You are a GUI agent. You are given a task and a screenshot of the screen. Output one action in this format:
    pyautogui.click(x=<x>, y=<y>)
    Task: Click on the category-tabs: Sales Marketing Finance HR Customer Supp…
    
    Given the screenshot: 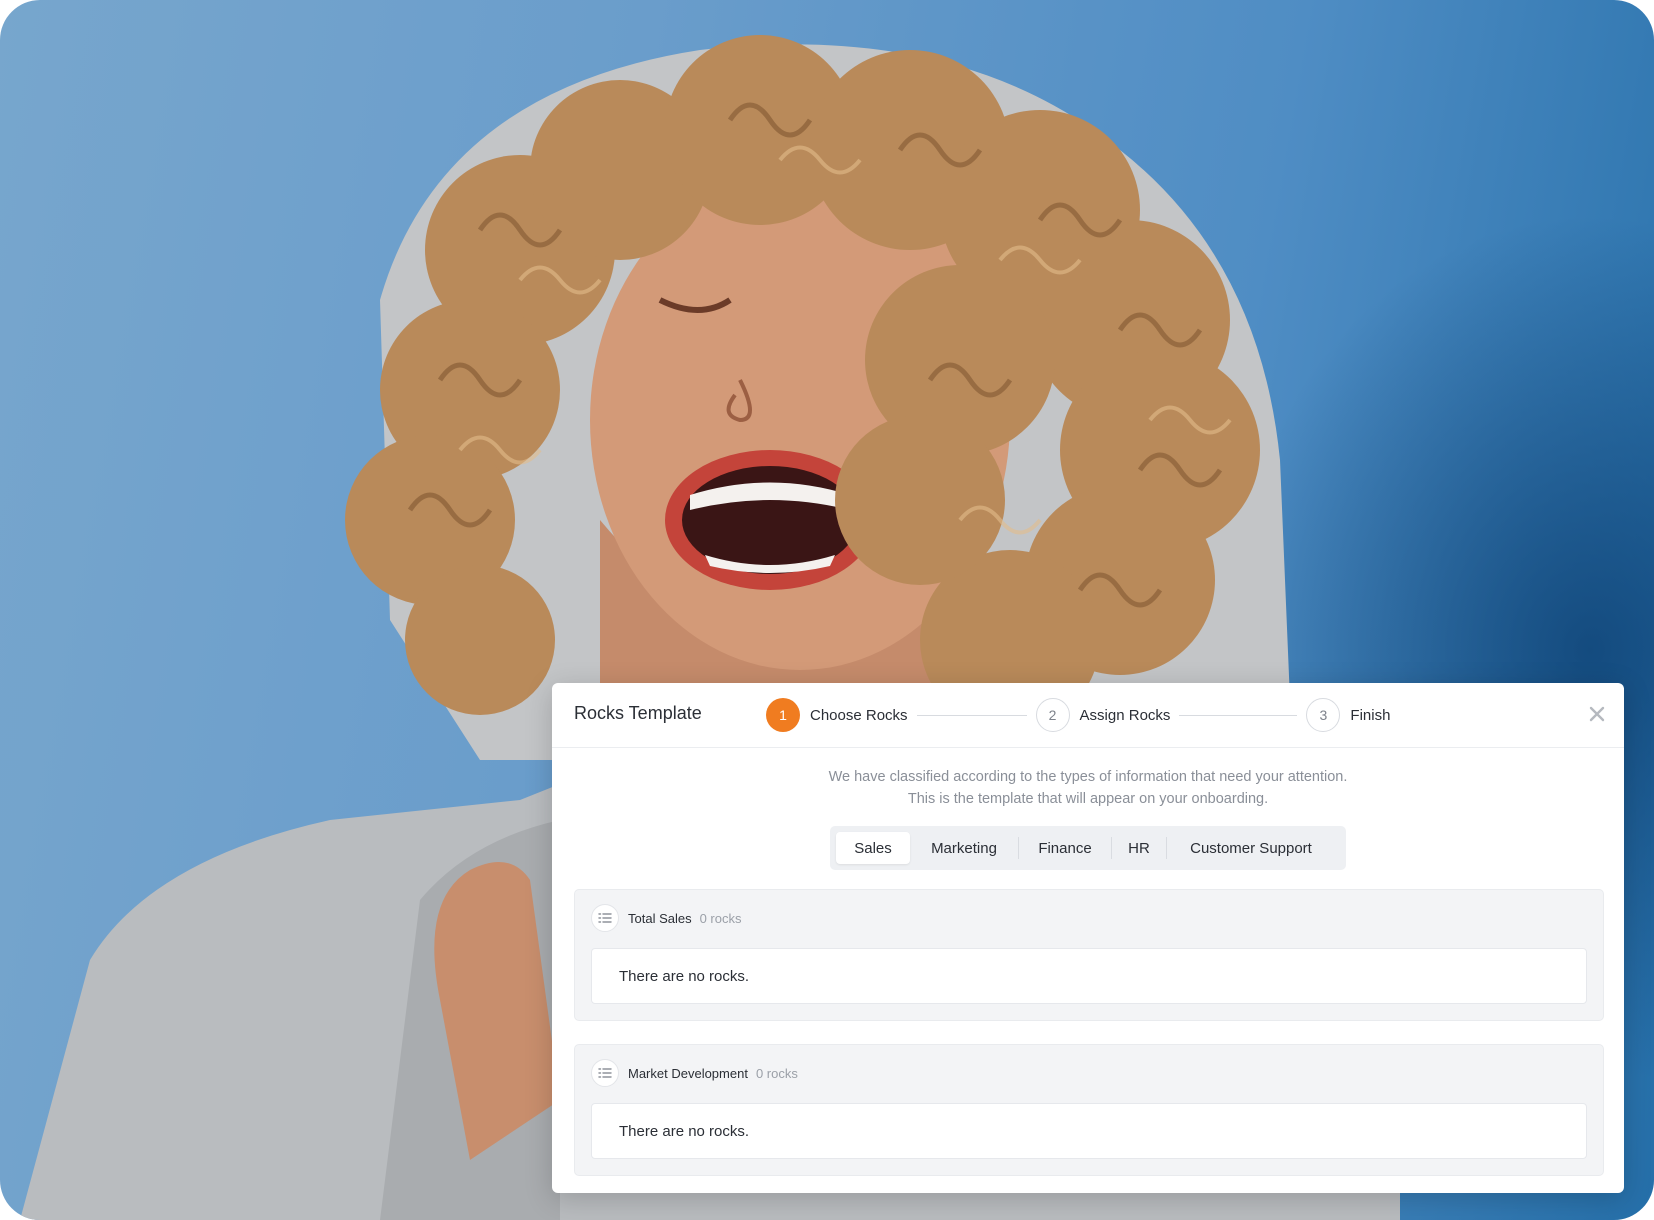 What is the action you would take?
    pyautogui.click(x=1088, y=848)
    